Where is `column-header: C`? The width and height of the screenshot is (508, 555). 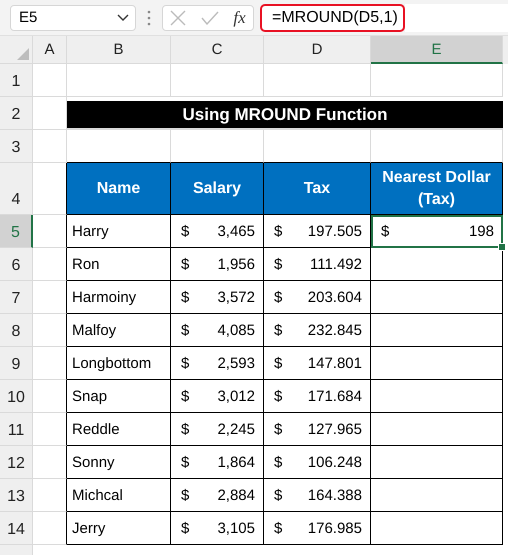 column-header: C is located at coordinates (217, 50).